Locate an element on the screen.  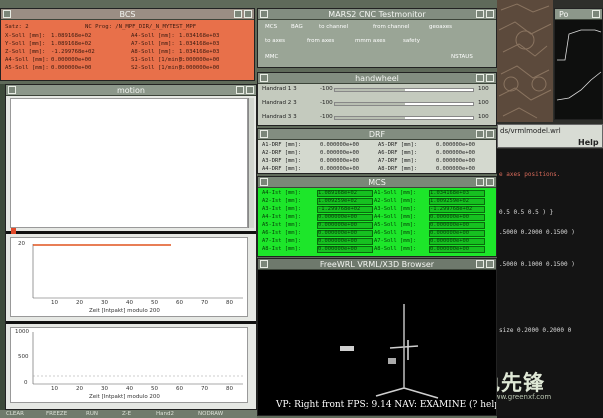
cnc-button: mmm axes is located at coordinates (370, 41).